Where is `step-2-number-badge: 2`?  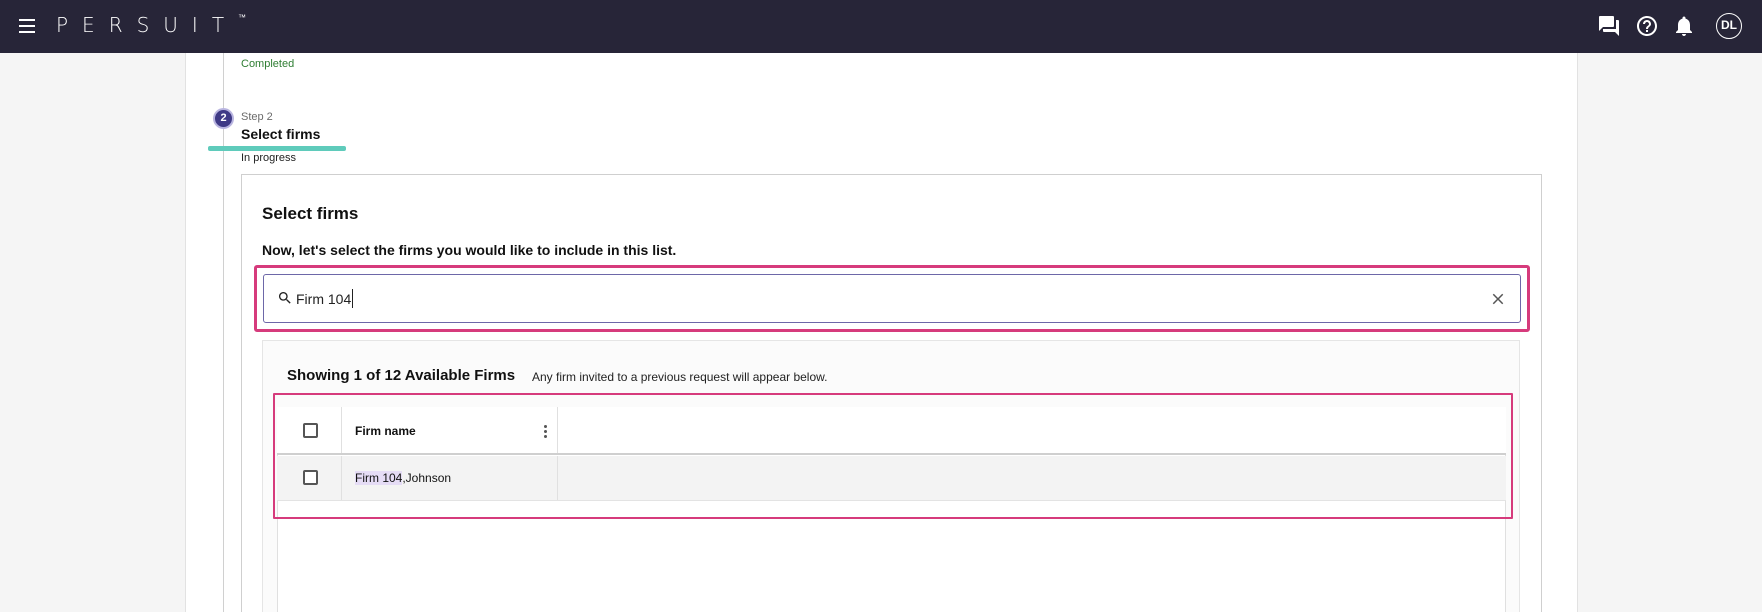
step-2-number-badge: 2 is located at coordinates (223, 118).